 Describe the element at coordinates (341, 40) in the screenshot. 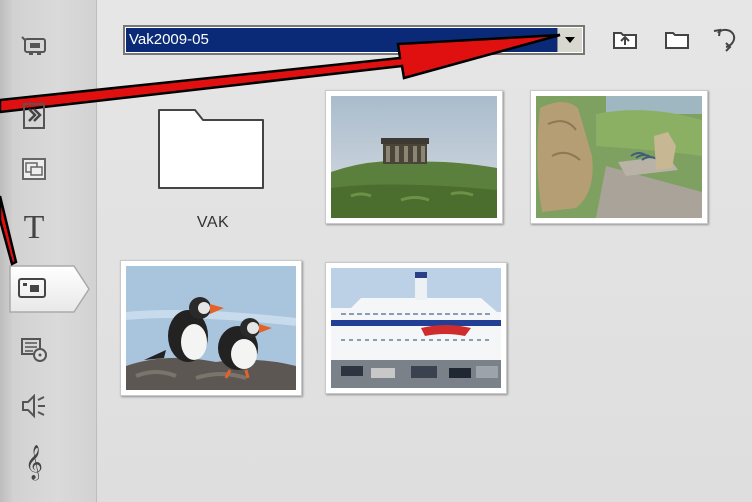

I see `folder-dropdown-value: Vak2009-05` at that location.